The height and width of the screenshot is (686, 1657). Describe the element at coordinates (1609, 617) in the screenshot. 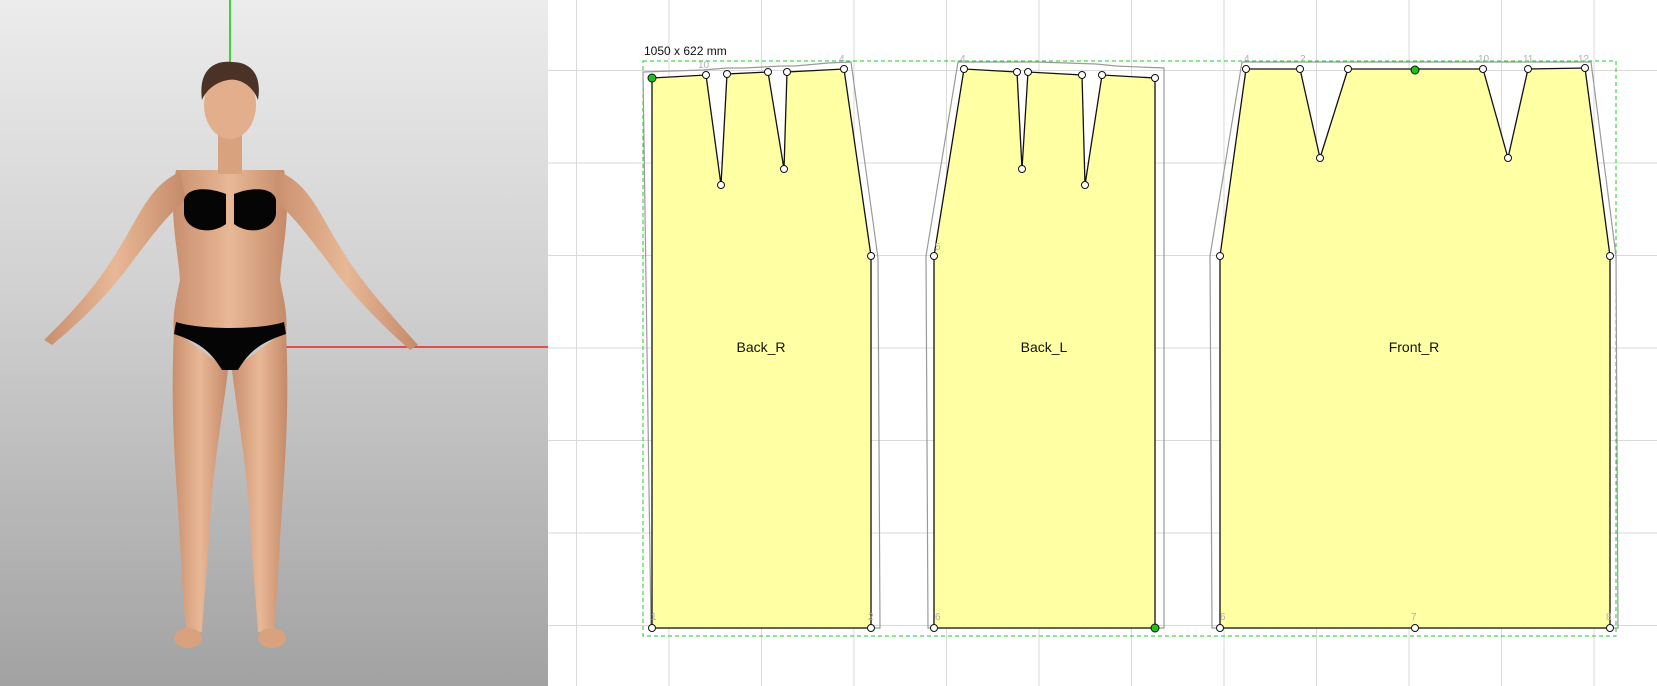

I see `point-label: 8` at that location.